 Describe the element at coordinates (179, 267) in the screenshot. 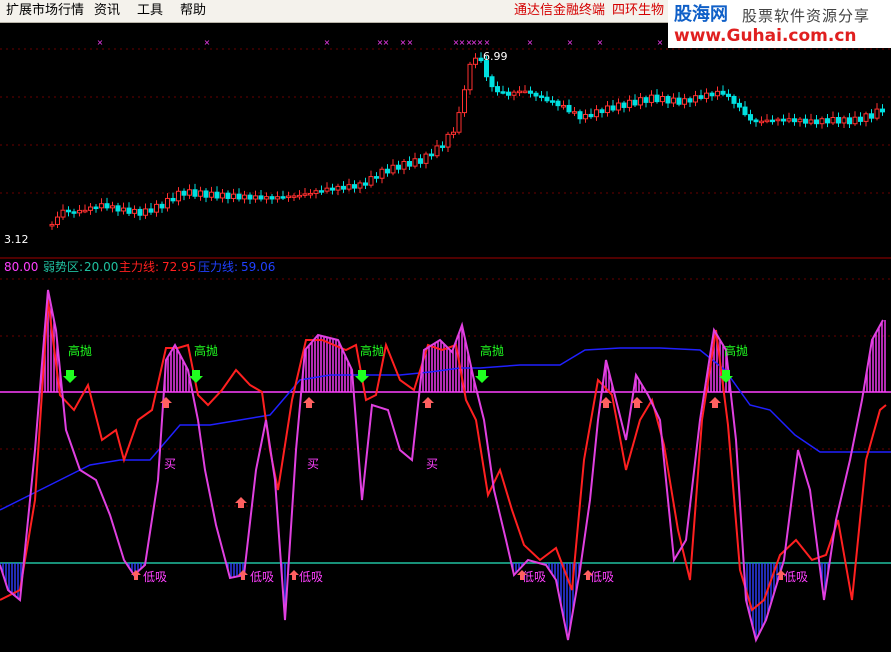

I see `legend-main-value: 72.95` at that location.